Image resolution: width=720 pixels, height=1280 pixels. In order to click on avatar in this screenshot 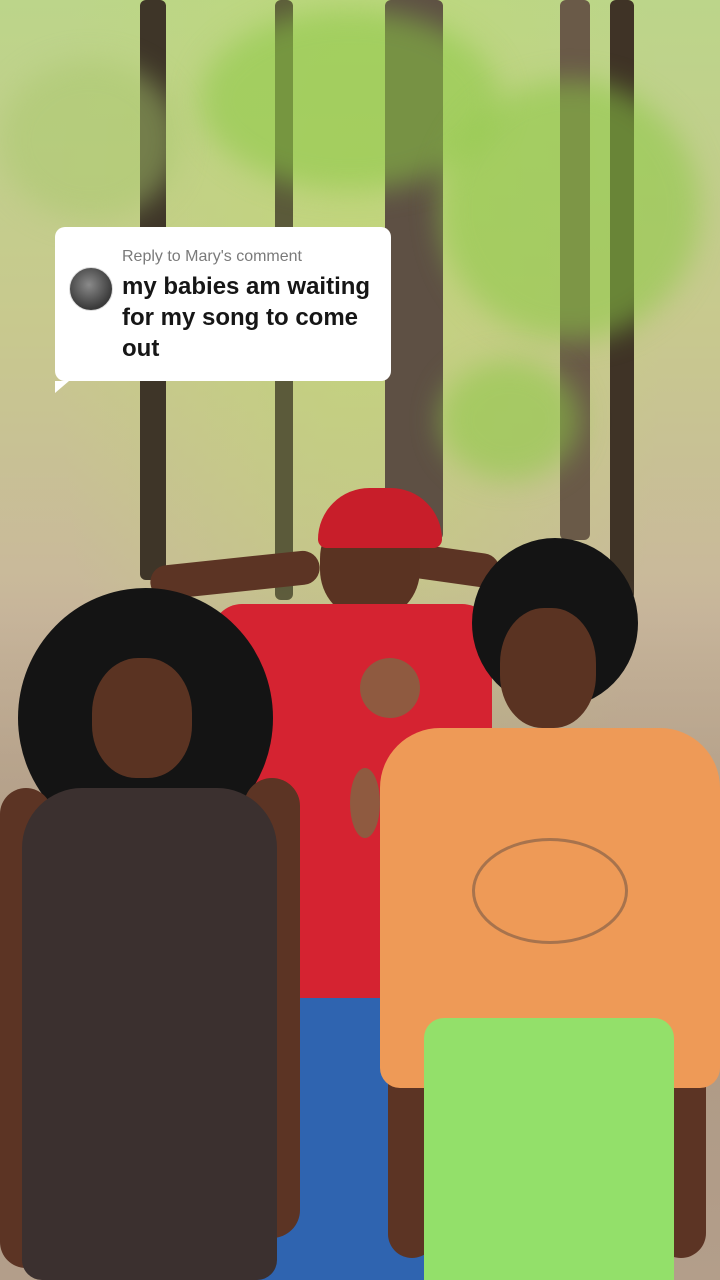, I will do `click(91, 289)`.